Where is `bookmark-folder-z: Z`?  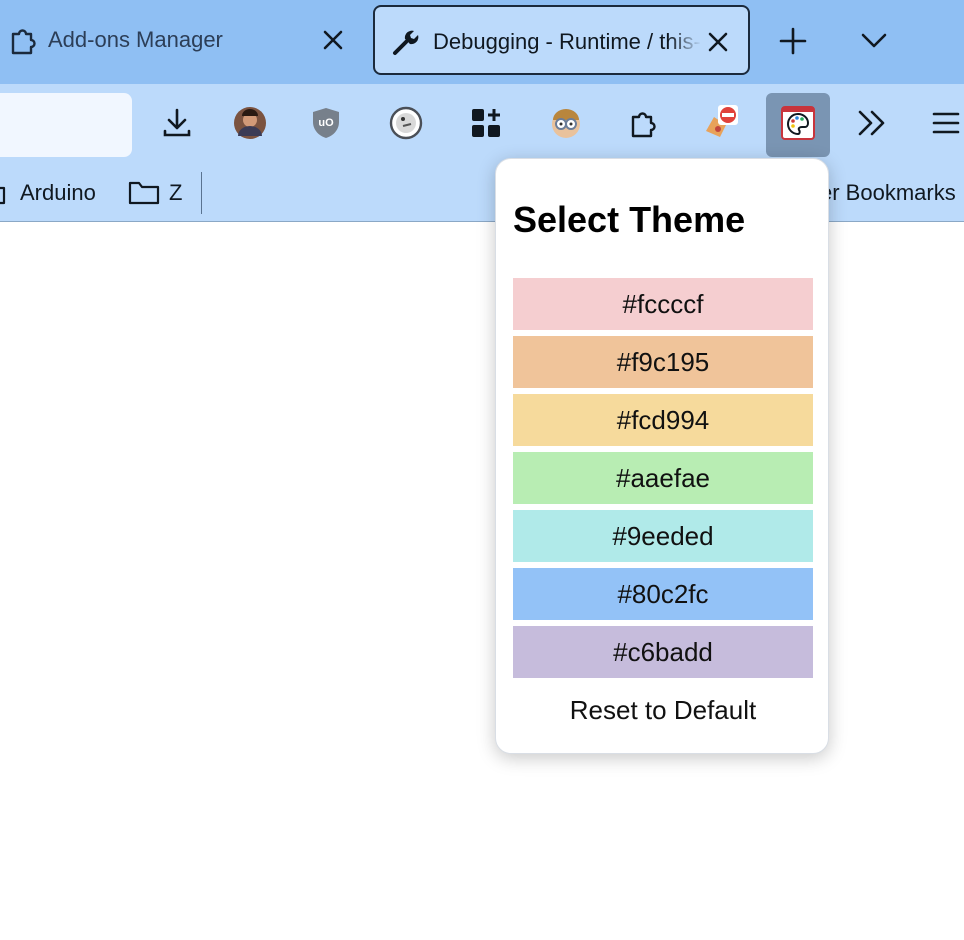
bookmark-folder-z: Z is located at coordinates (155, 193).